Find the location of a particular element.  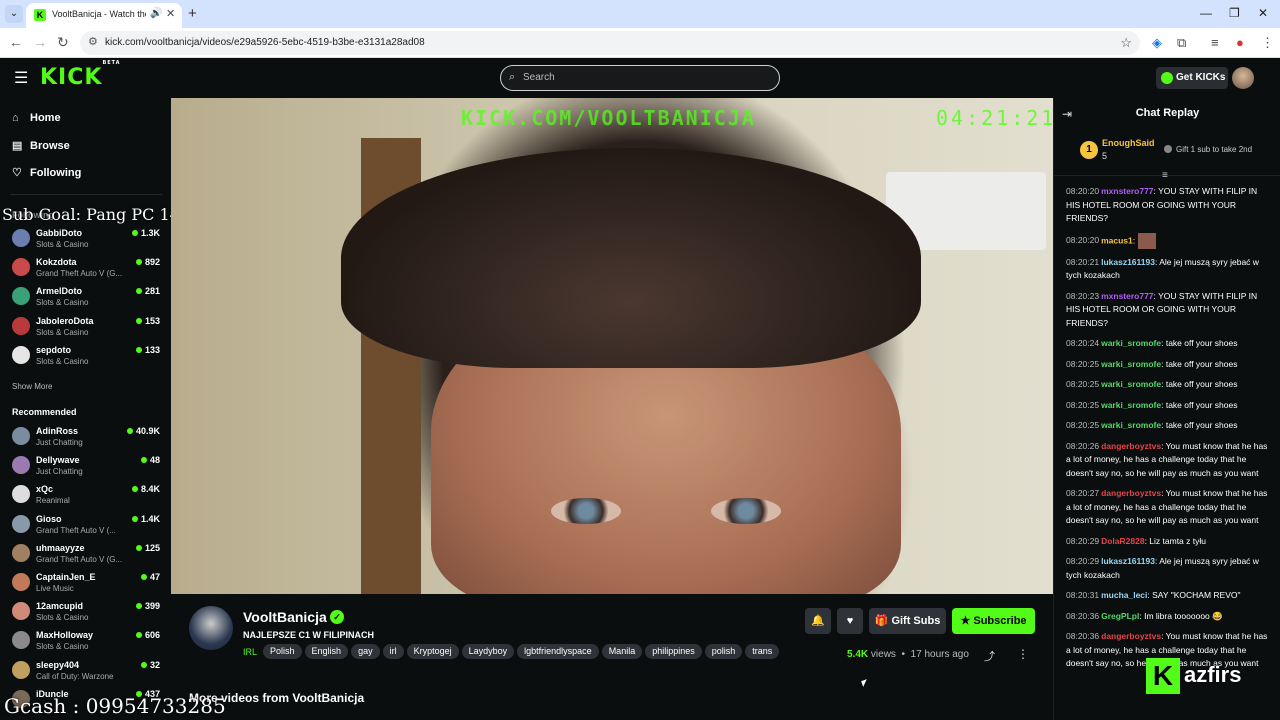

collapse-chat-icon: ⇥ is located at coordinates (1067, 114).